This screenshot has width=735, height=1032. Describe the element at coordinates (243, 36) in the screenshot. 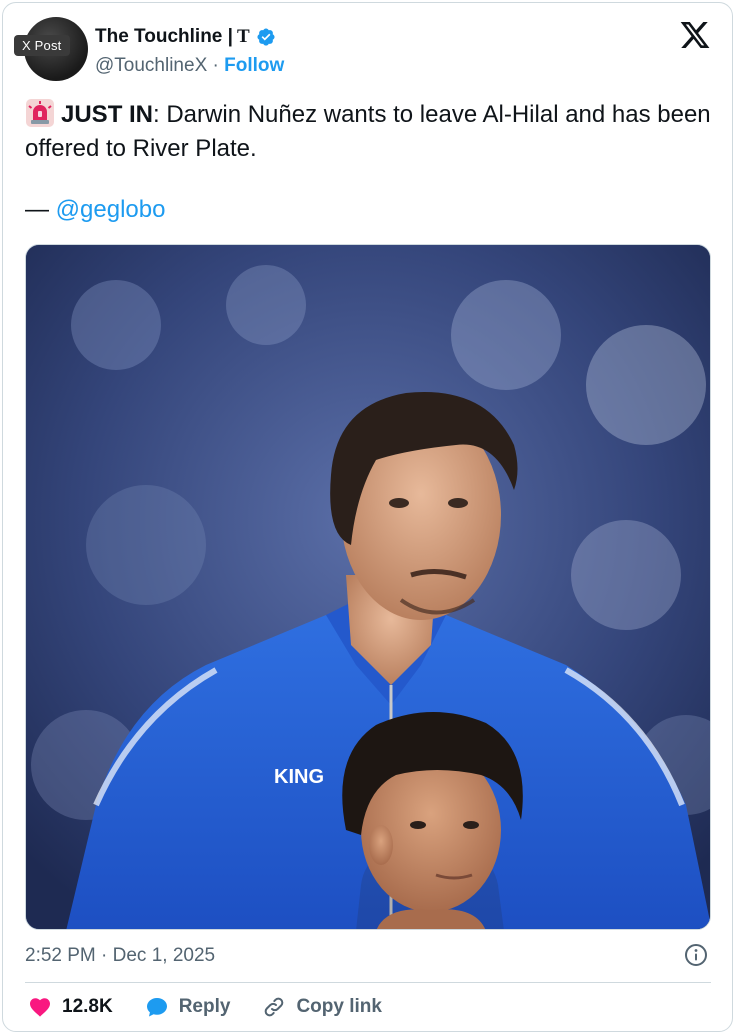

I see `name-mark: T` at that location.